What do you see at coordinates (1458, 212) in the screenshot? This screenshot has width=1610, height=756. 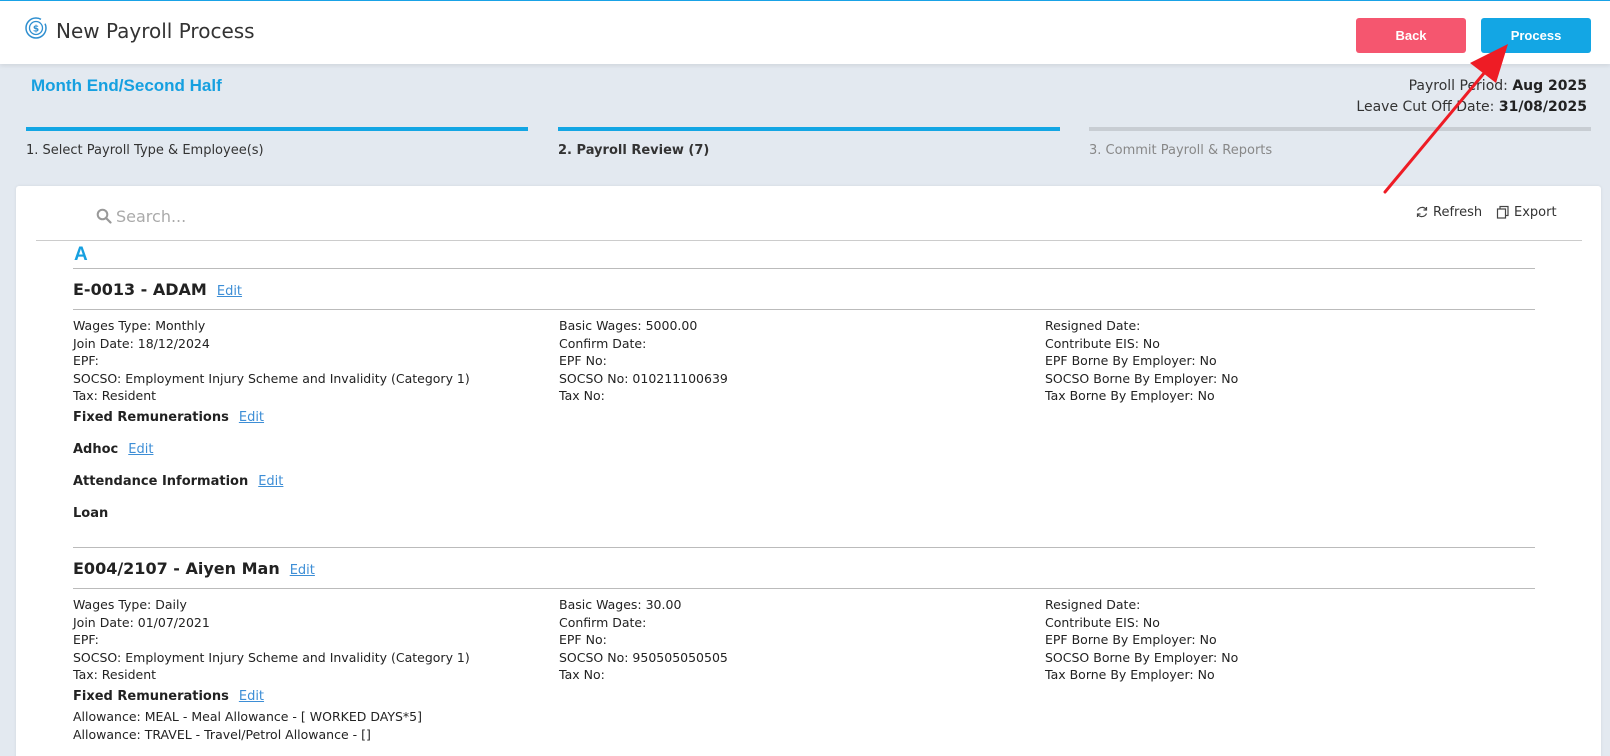 I see `refresh-label: Refresh` at bounding box center [1458, 212].